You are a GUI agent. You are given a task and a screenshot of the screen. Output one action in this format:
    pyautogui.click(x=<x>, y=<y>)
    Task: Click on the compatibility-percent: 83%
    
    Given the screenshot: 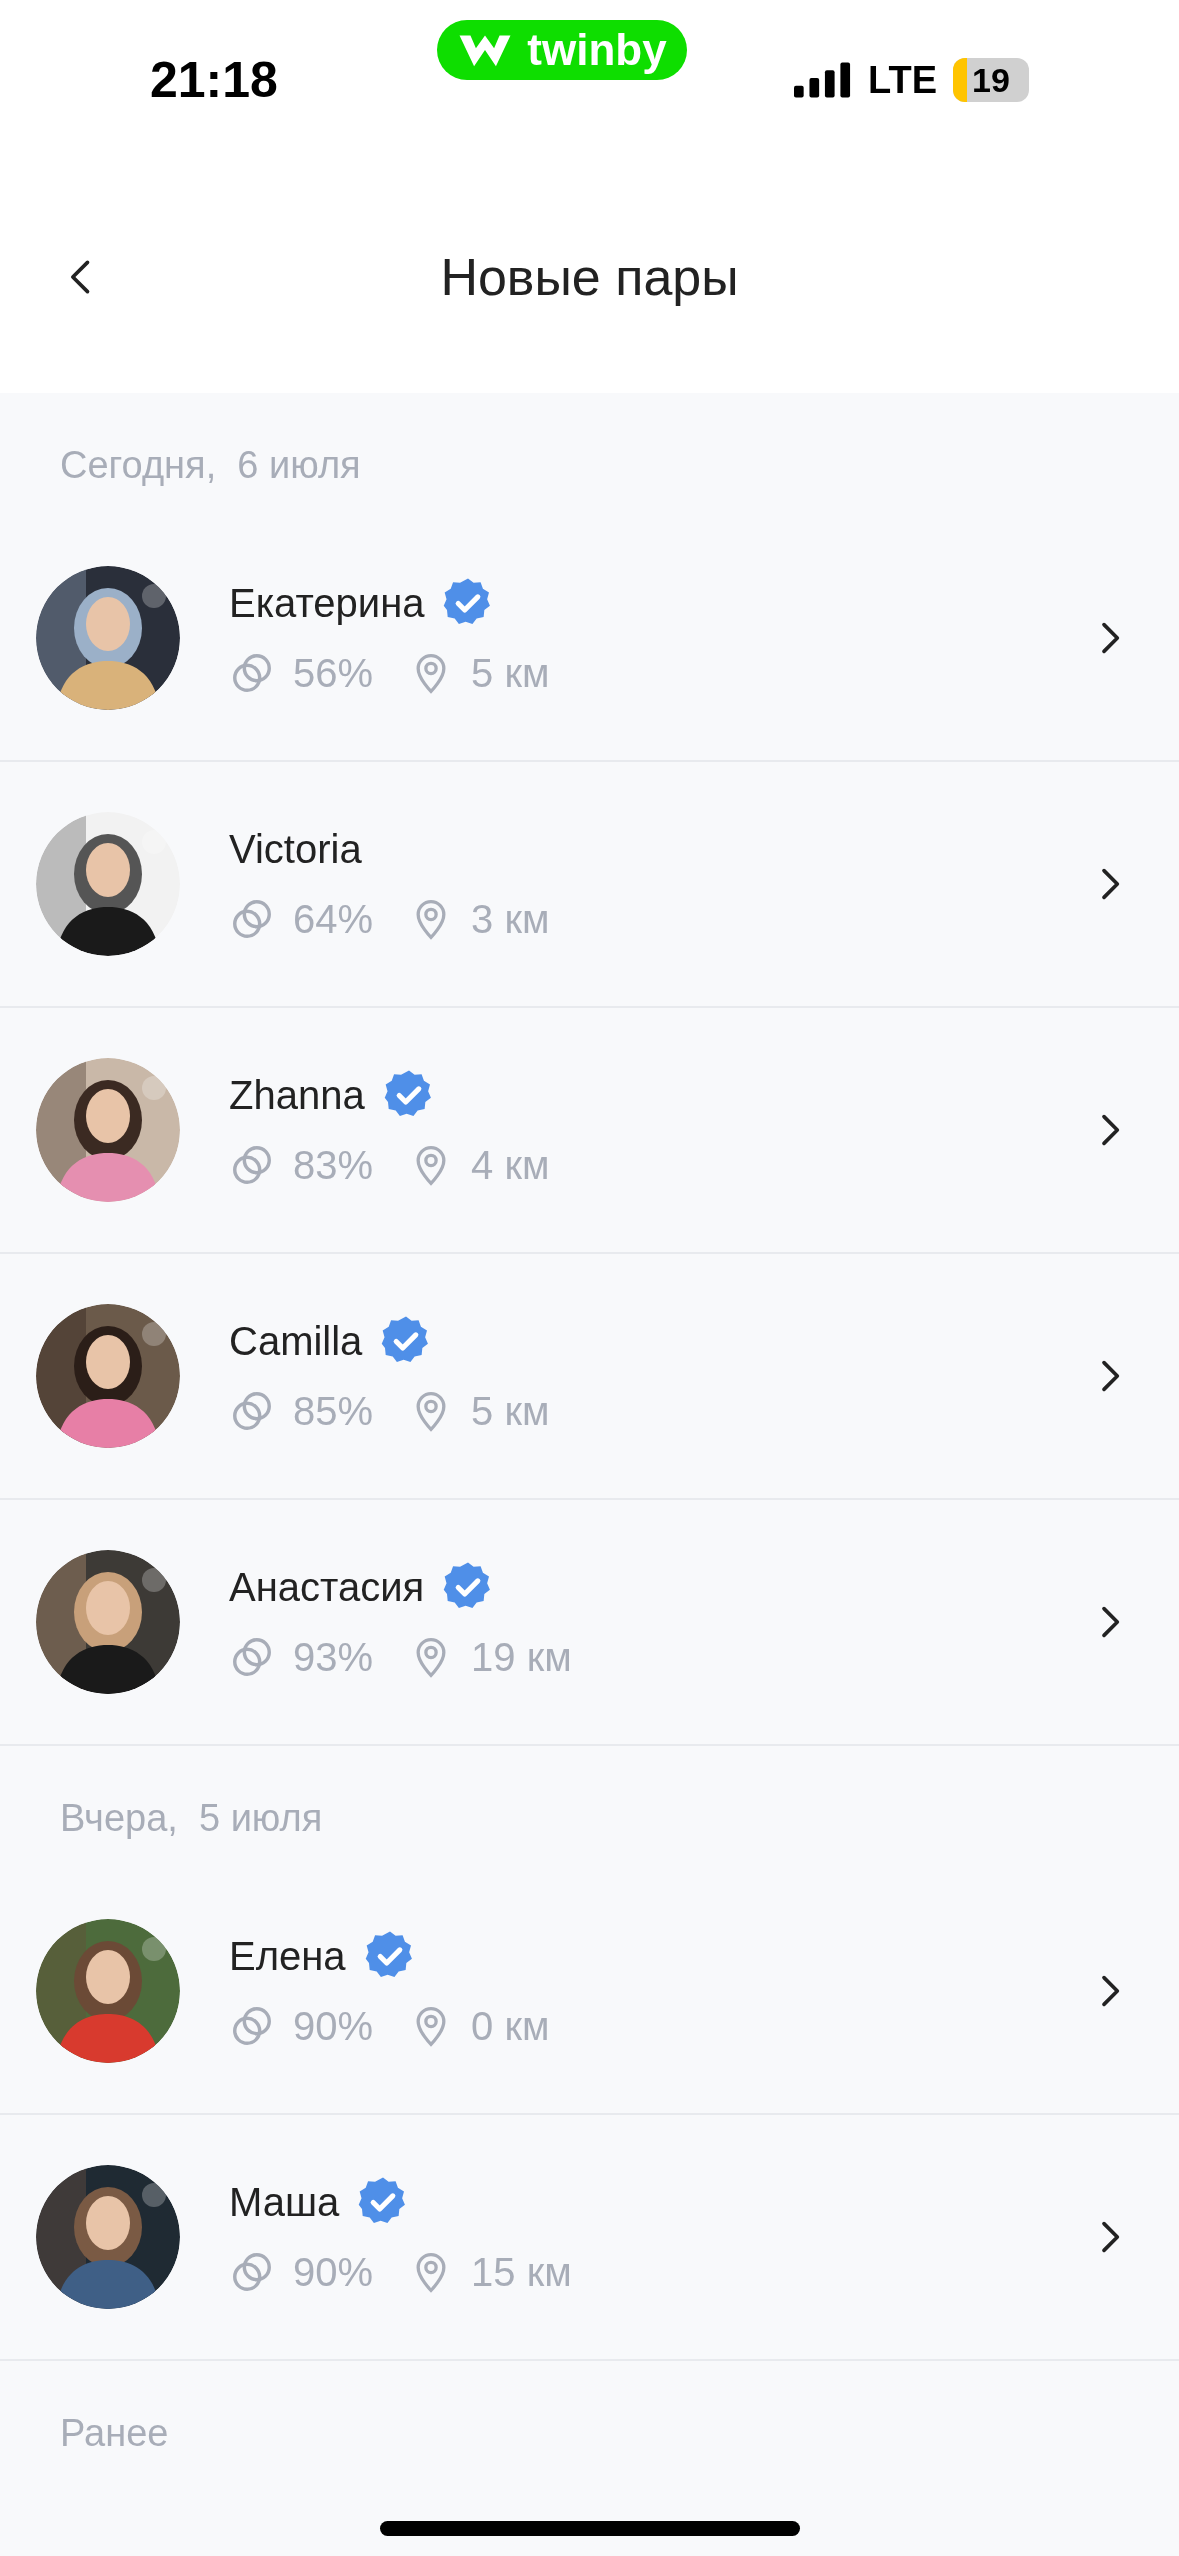 What is the action you would take?
    pyautogui.click(x=333, y=1165)
    